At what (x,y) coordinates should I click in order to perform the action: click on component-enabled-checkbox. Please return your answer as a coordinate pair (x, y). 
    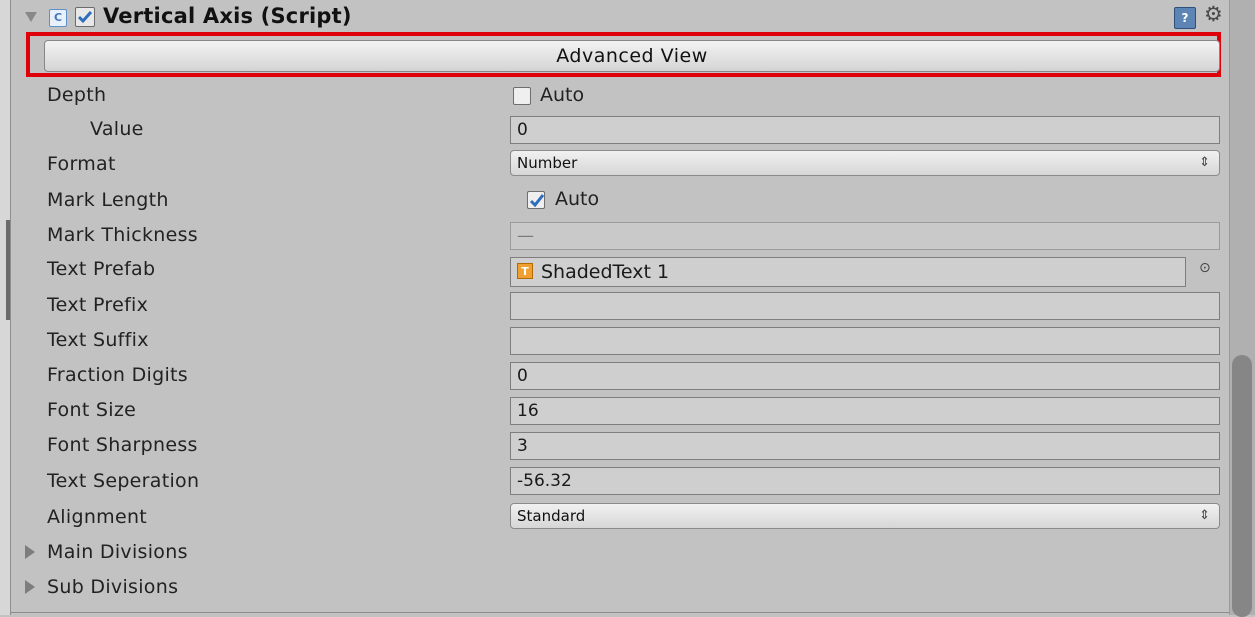
    Looking at the image, I should click on (85, 17).